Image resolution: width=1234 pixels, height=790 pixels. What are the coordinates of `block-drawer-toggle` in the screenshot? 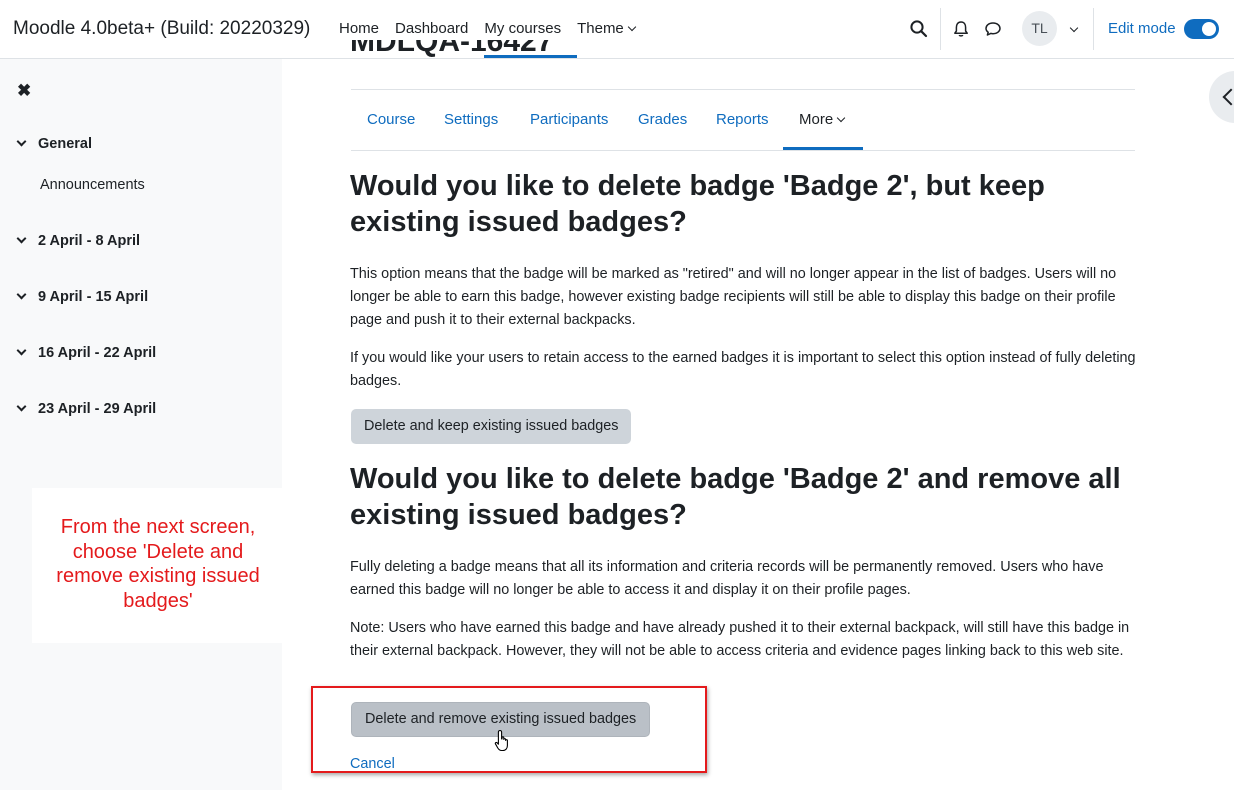 It's located at (1221, 97).